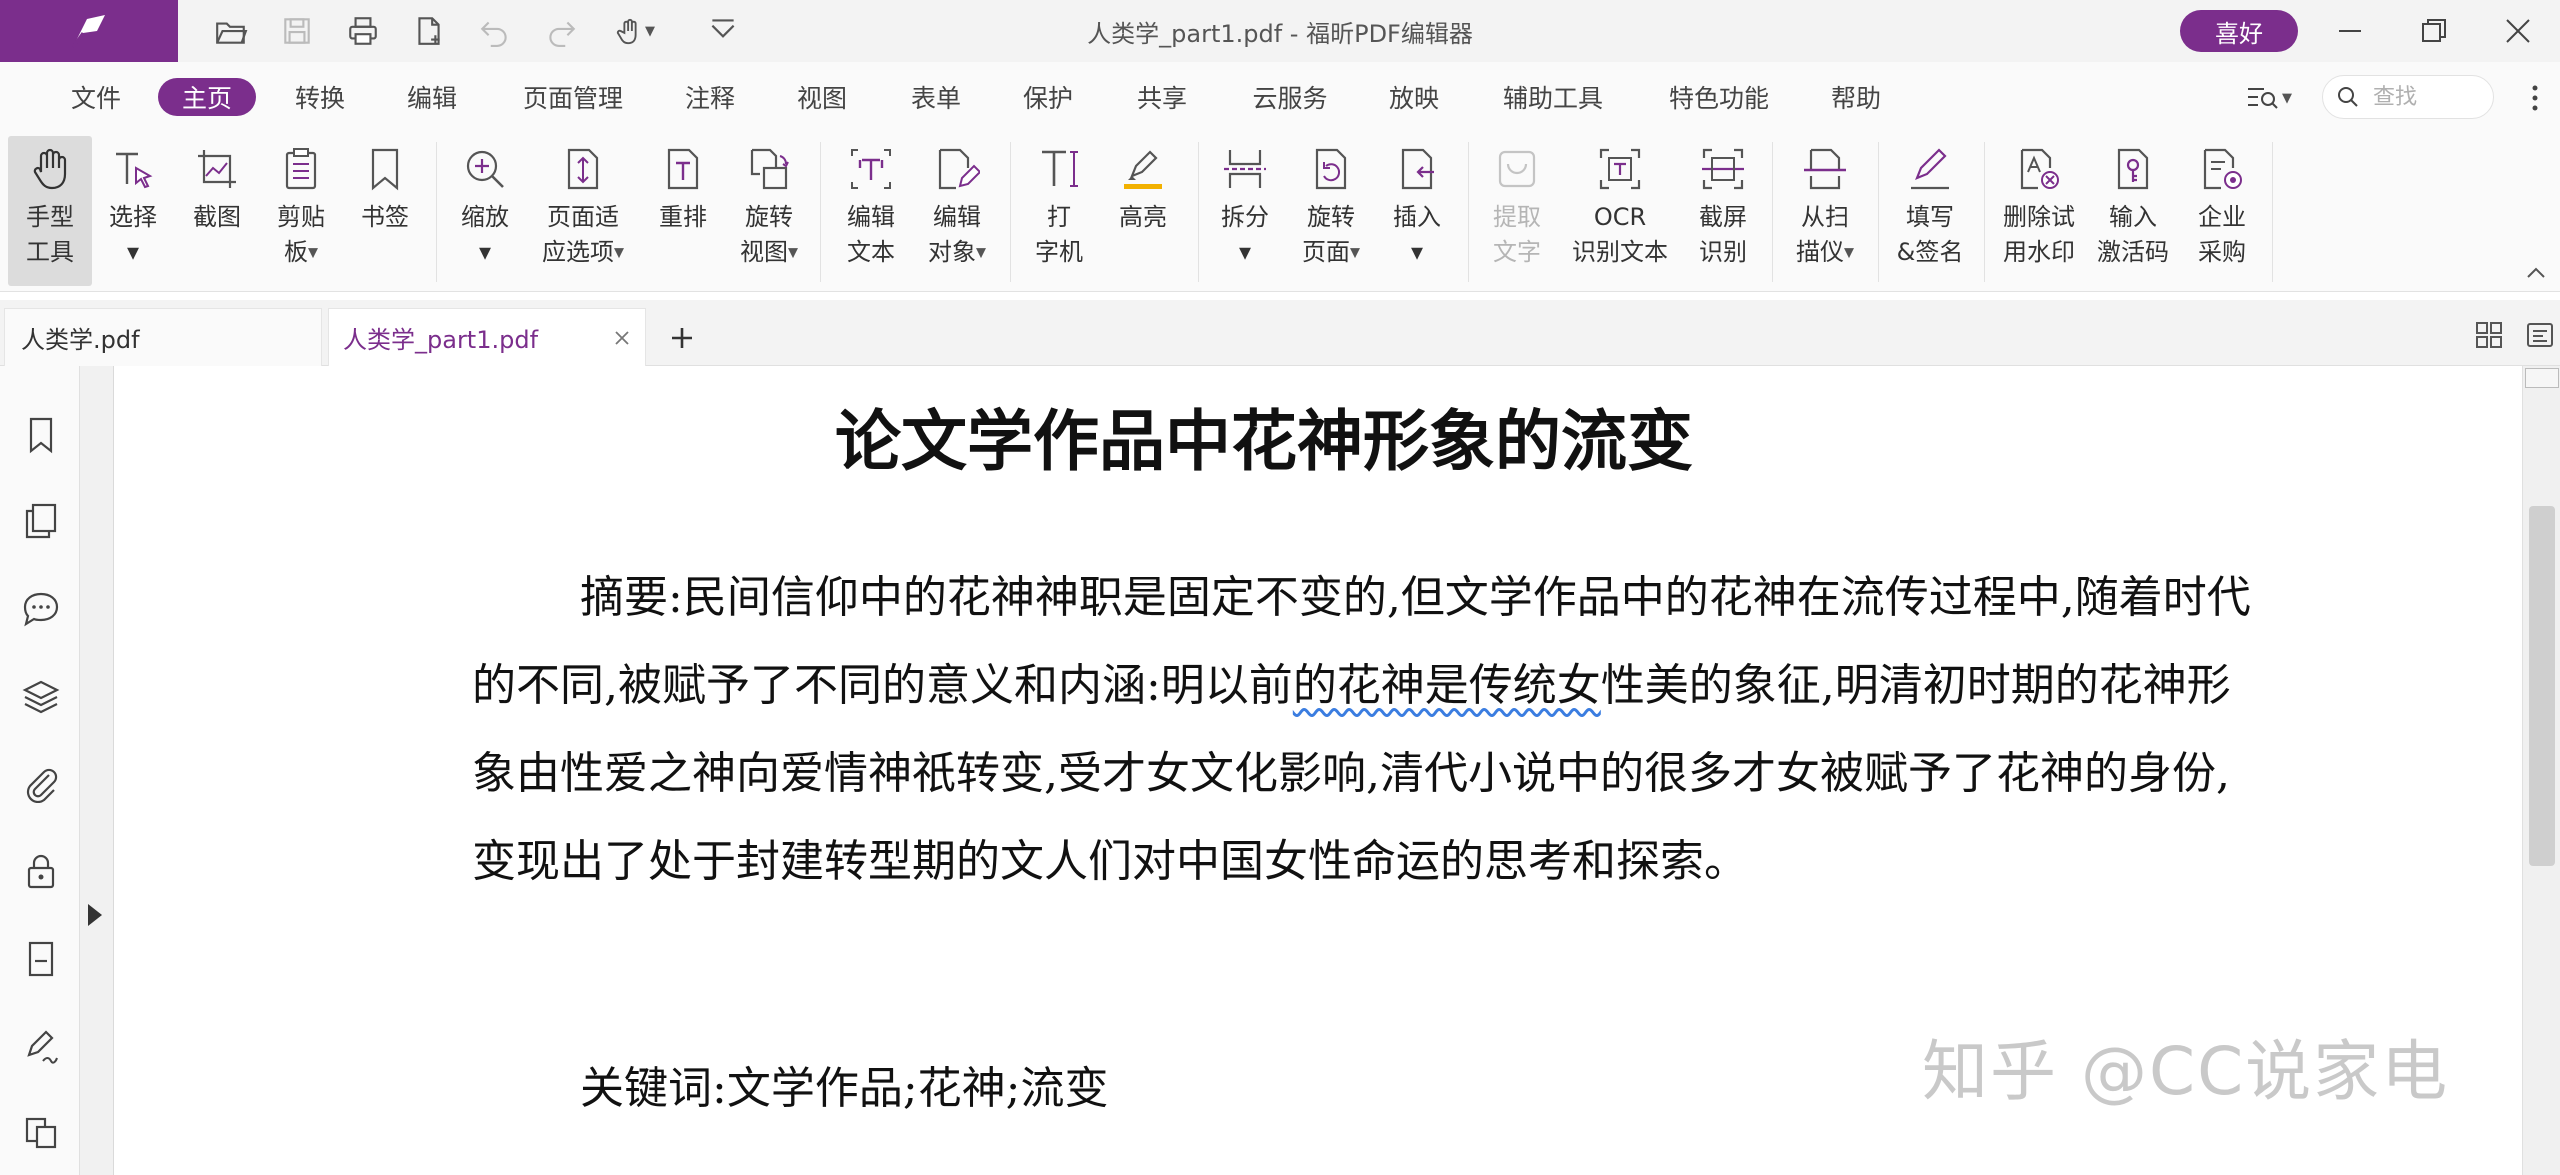 This screenshot has height=1175, width=2560. I want to click on security-panel-button, so click(41, 871).